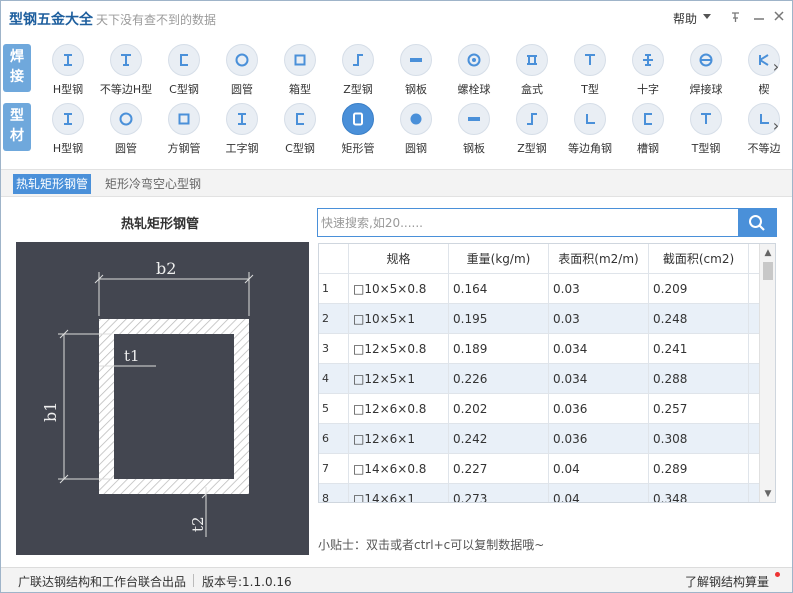 The image size is (793, 593). Describe the element at coordinates (706, 127) in the screenshot. I see `tool-t-section: T型钢` at that location.